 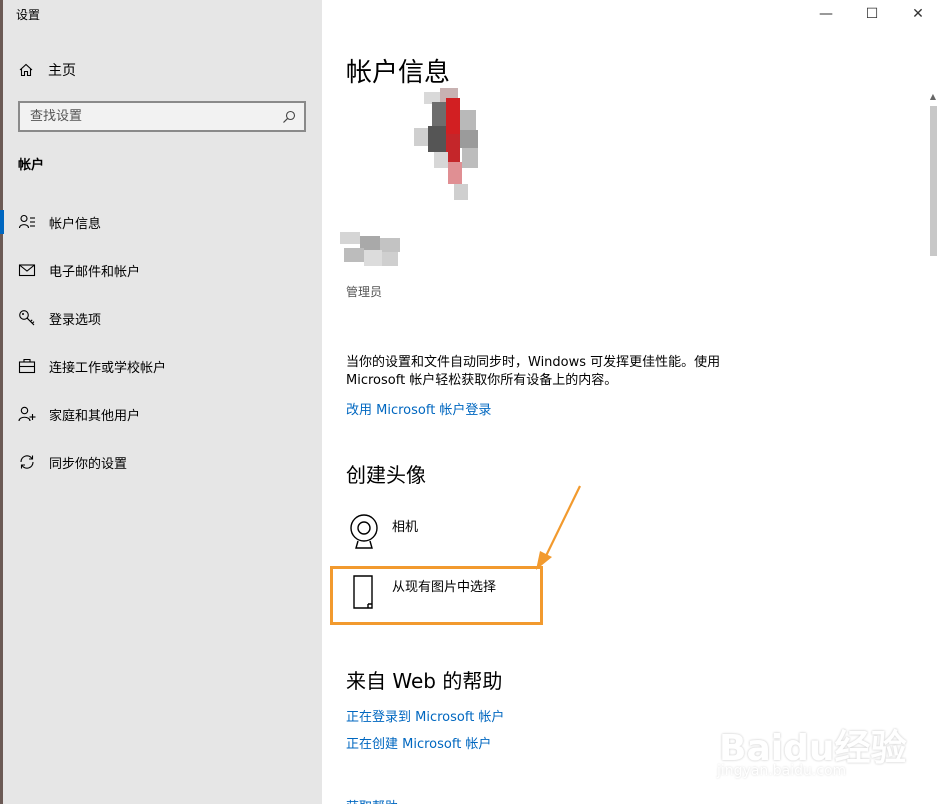 I want to click on maximize-button: ☐, so click(x=872, y=14).